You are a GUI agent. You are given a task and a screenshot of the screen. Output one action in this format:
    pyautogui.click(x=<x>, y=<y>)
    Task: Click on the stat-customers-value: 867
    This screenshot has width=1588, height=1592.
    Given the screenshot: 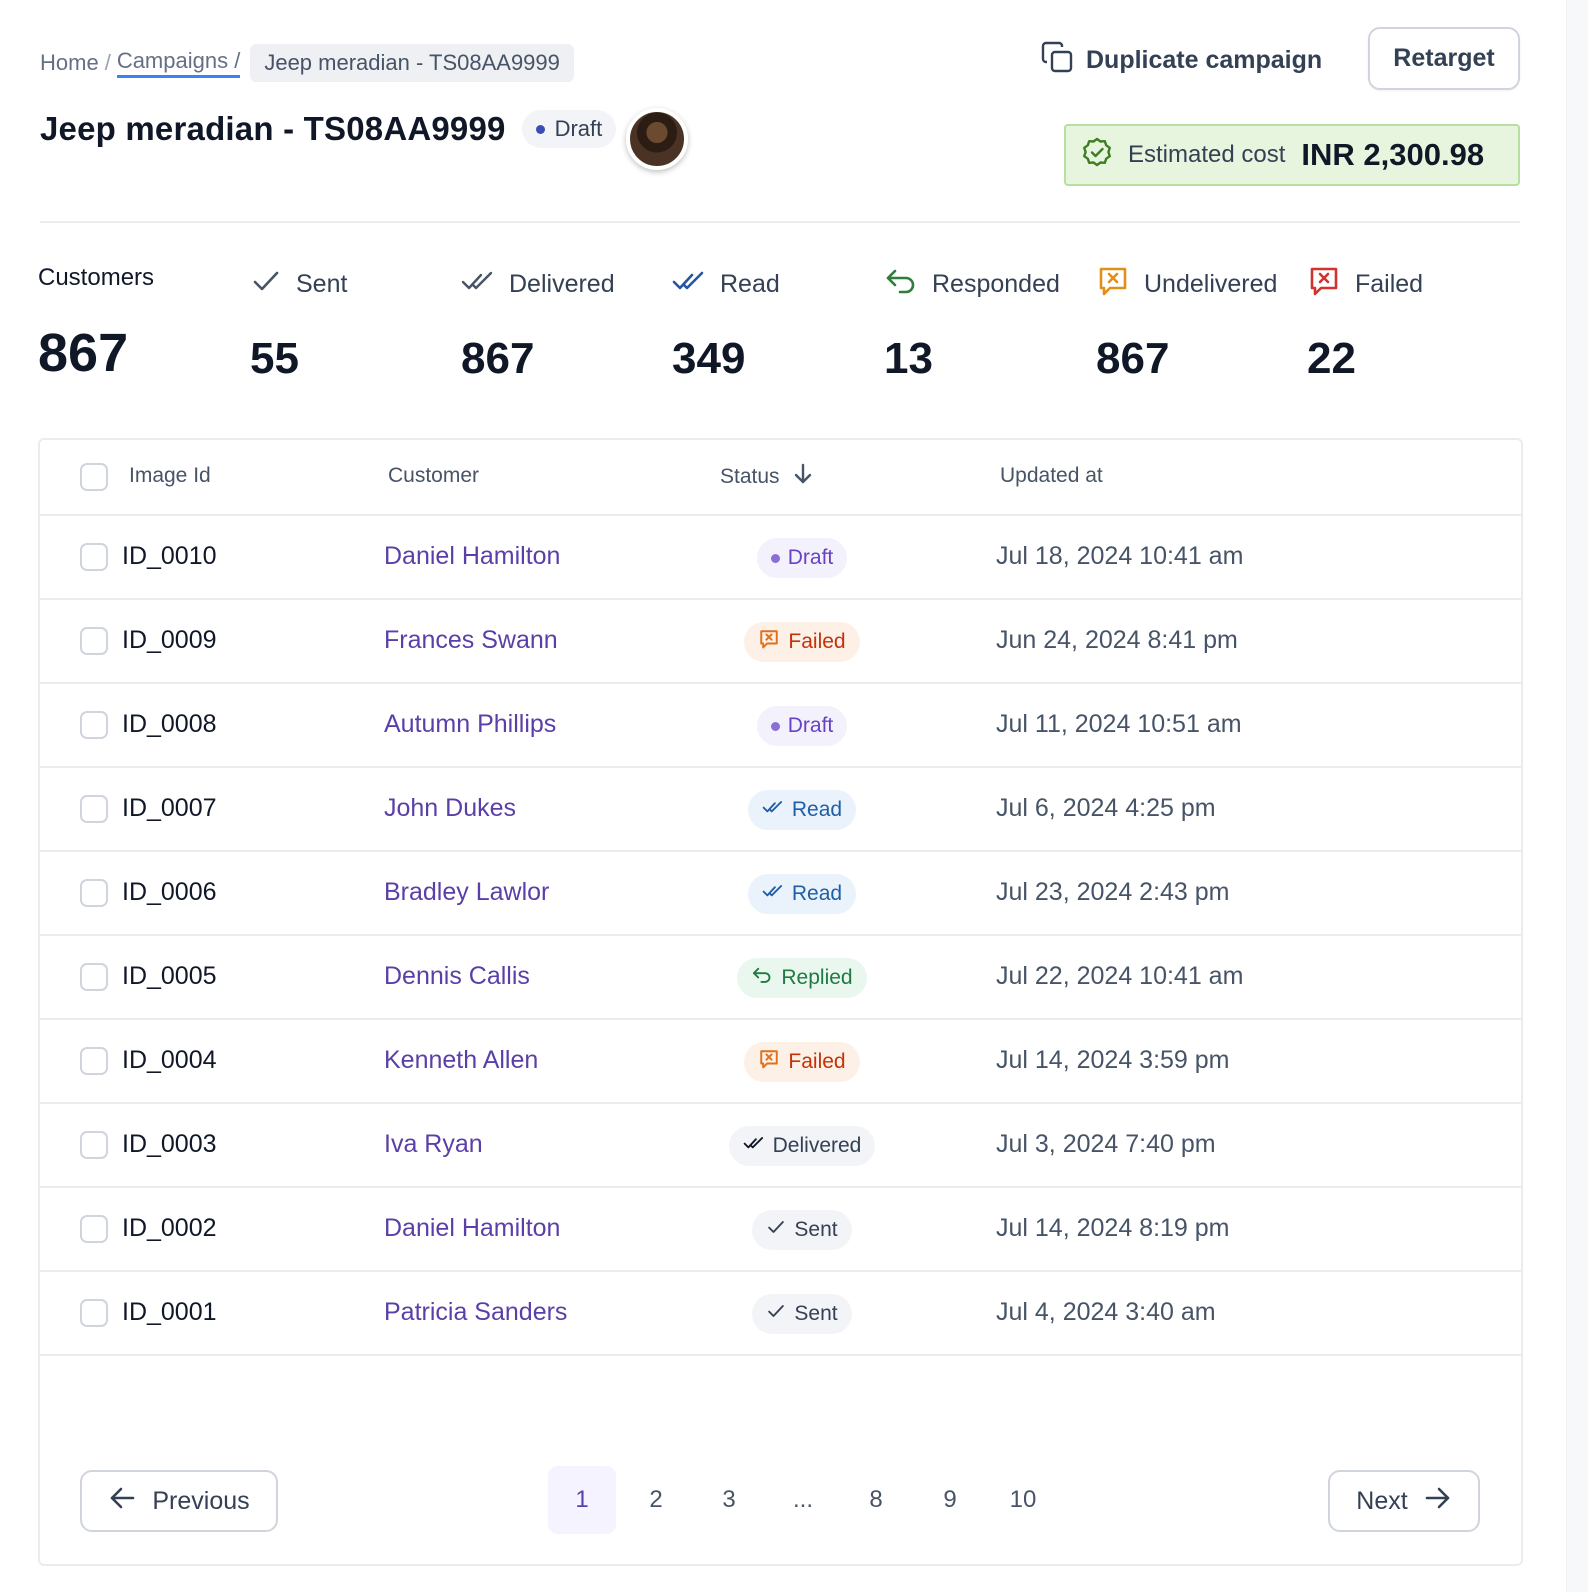 What is the action you would take?
    pyautogui.click(x=83, y=353)
    